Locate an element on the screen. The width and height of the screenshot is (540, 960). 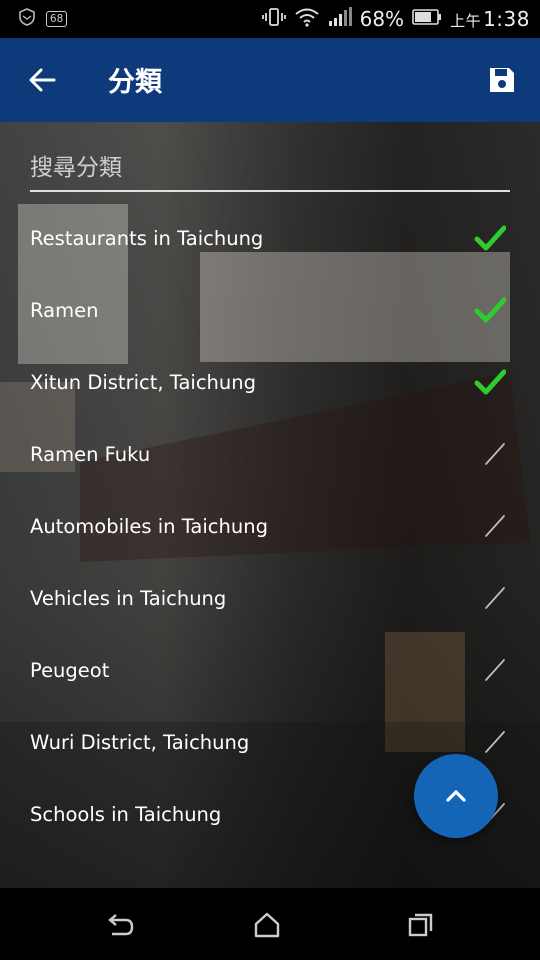
navigation-bar is located at coordinates (270, 924).